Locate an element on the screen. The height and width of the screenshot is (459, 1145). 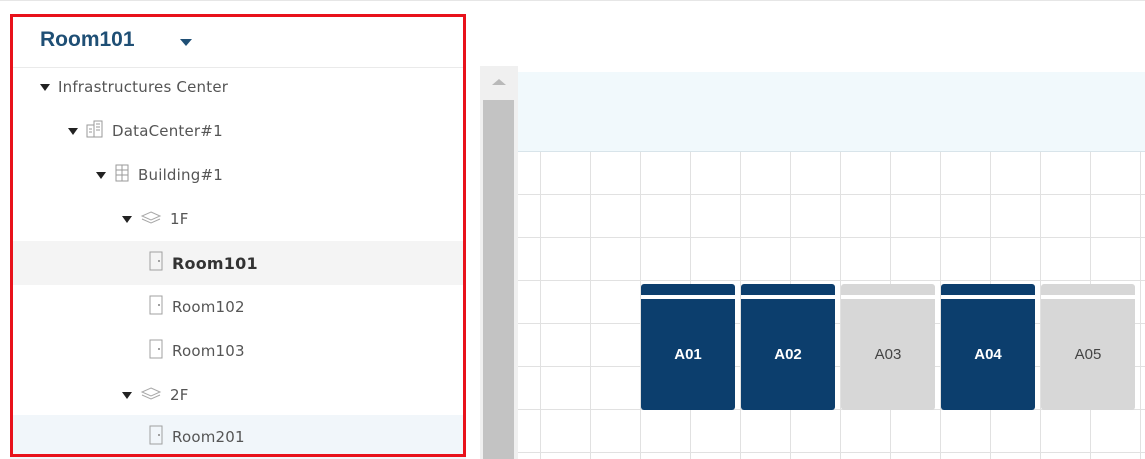
tree-item-label: 2F is located at coordinates (179, 395).